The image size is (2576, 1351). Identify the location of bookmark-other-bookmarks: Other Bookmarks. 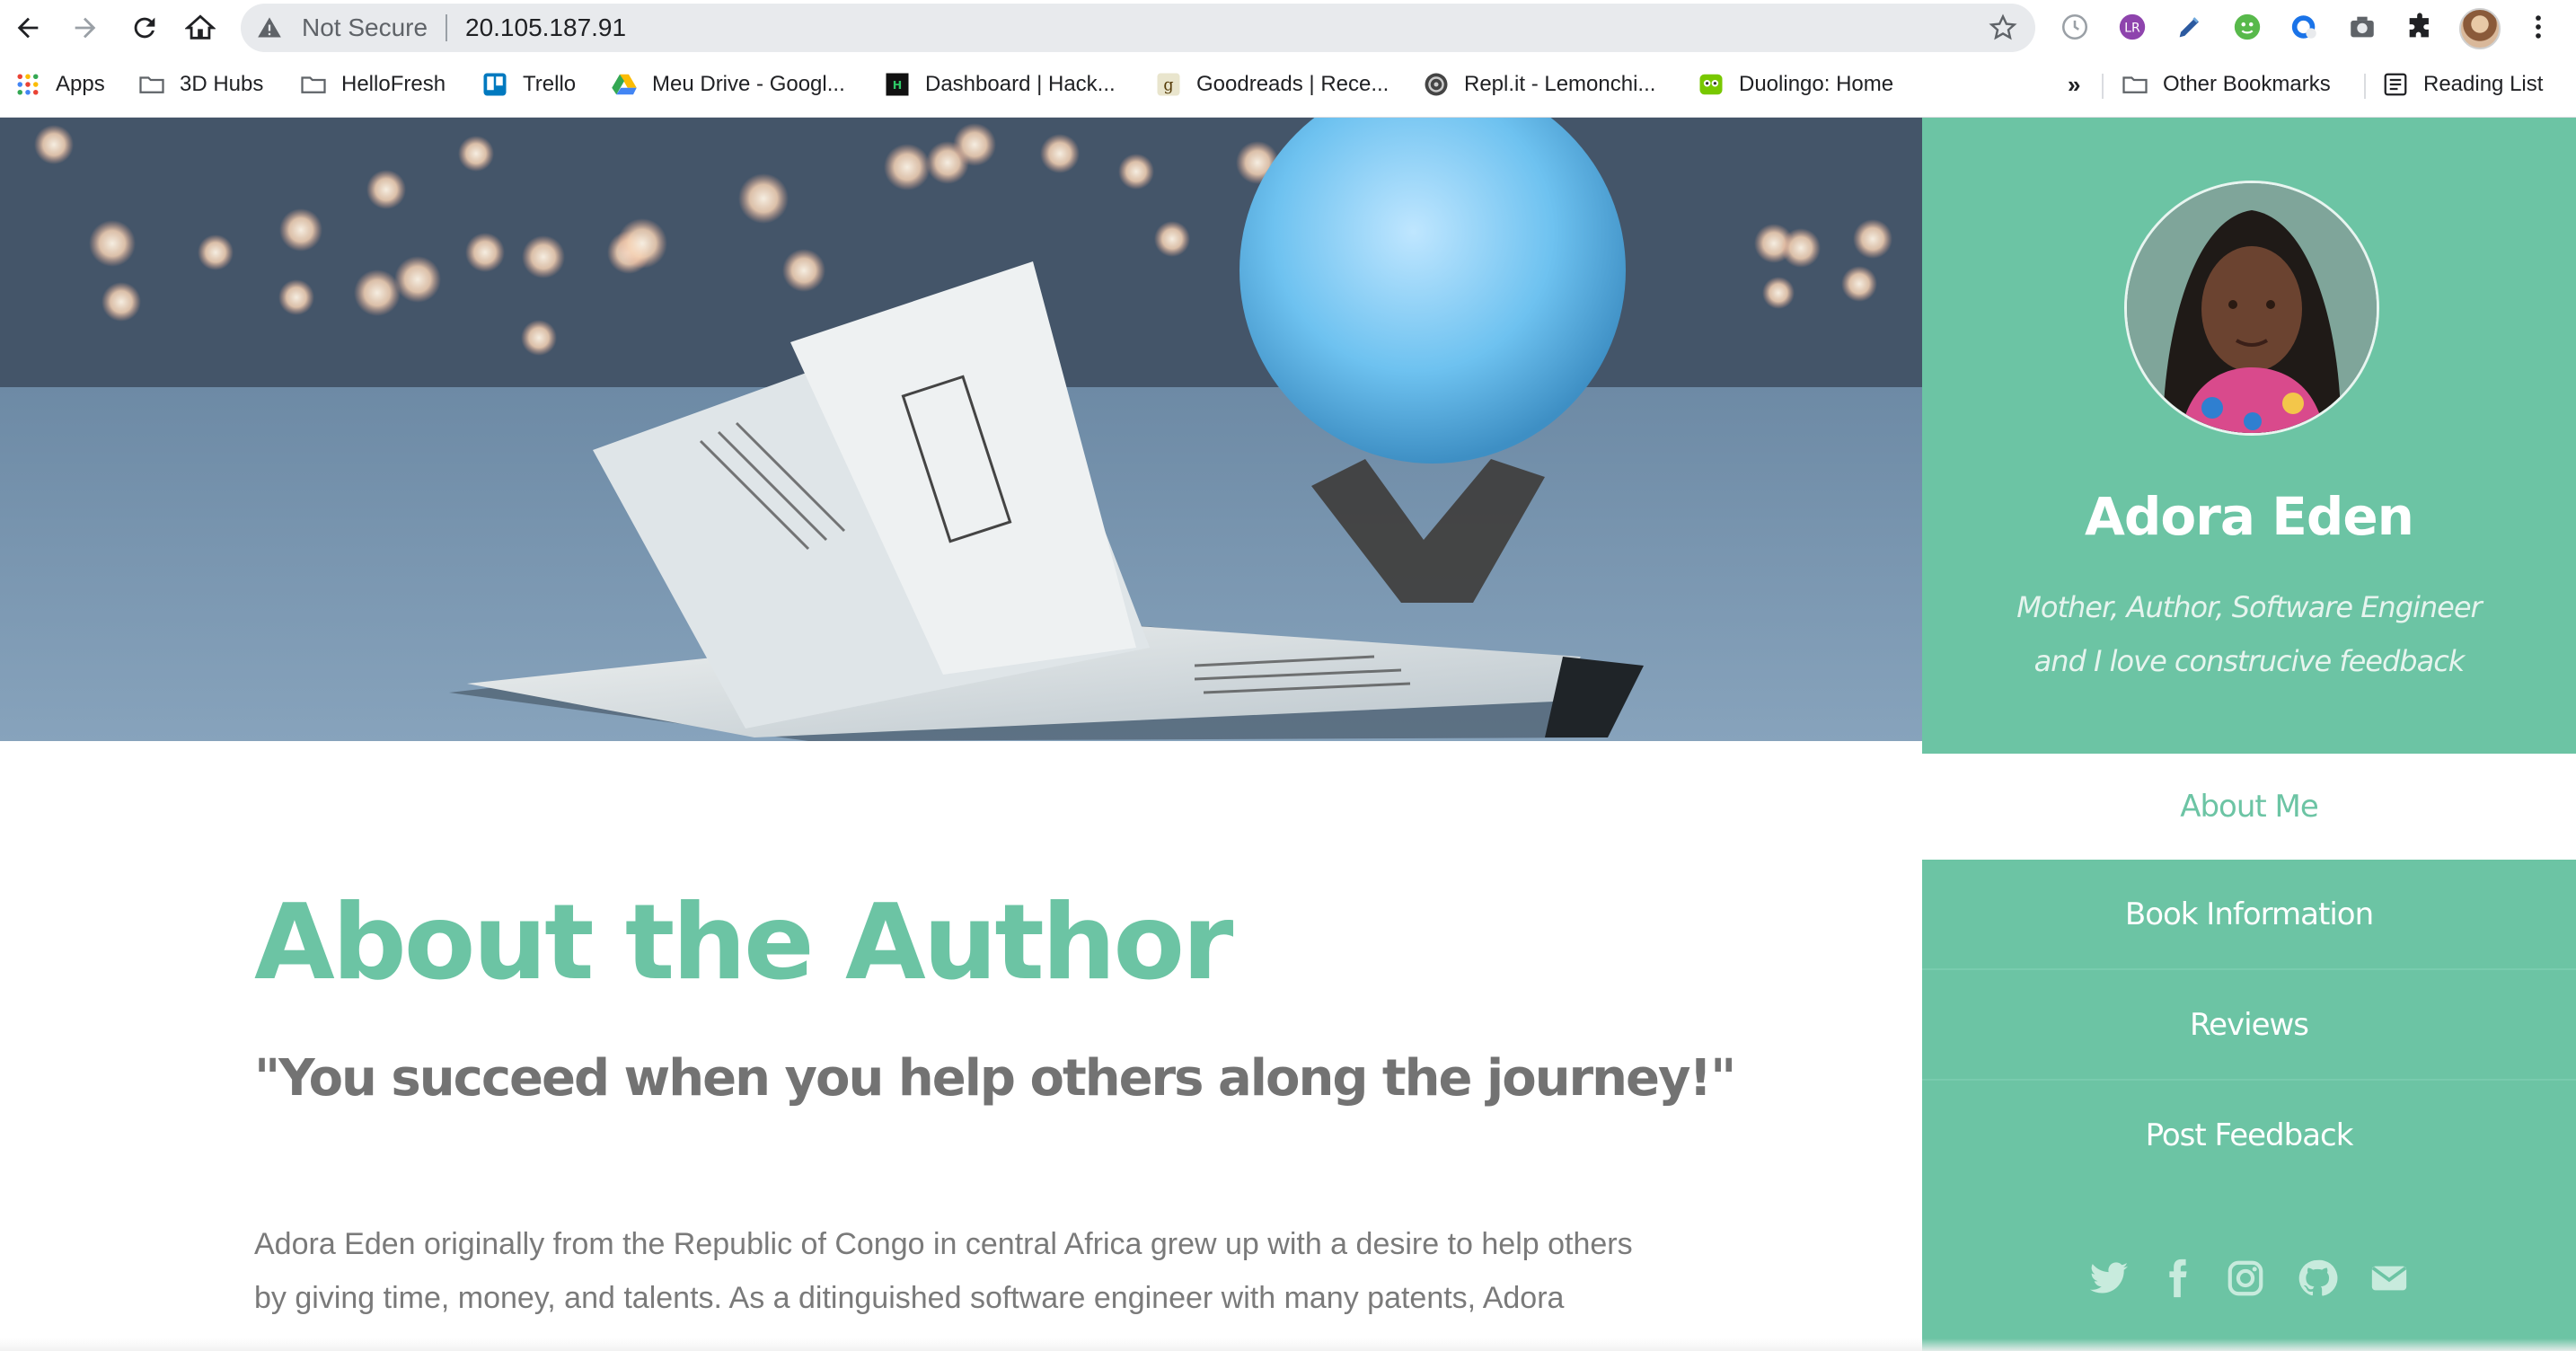
(2226, 84).